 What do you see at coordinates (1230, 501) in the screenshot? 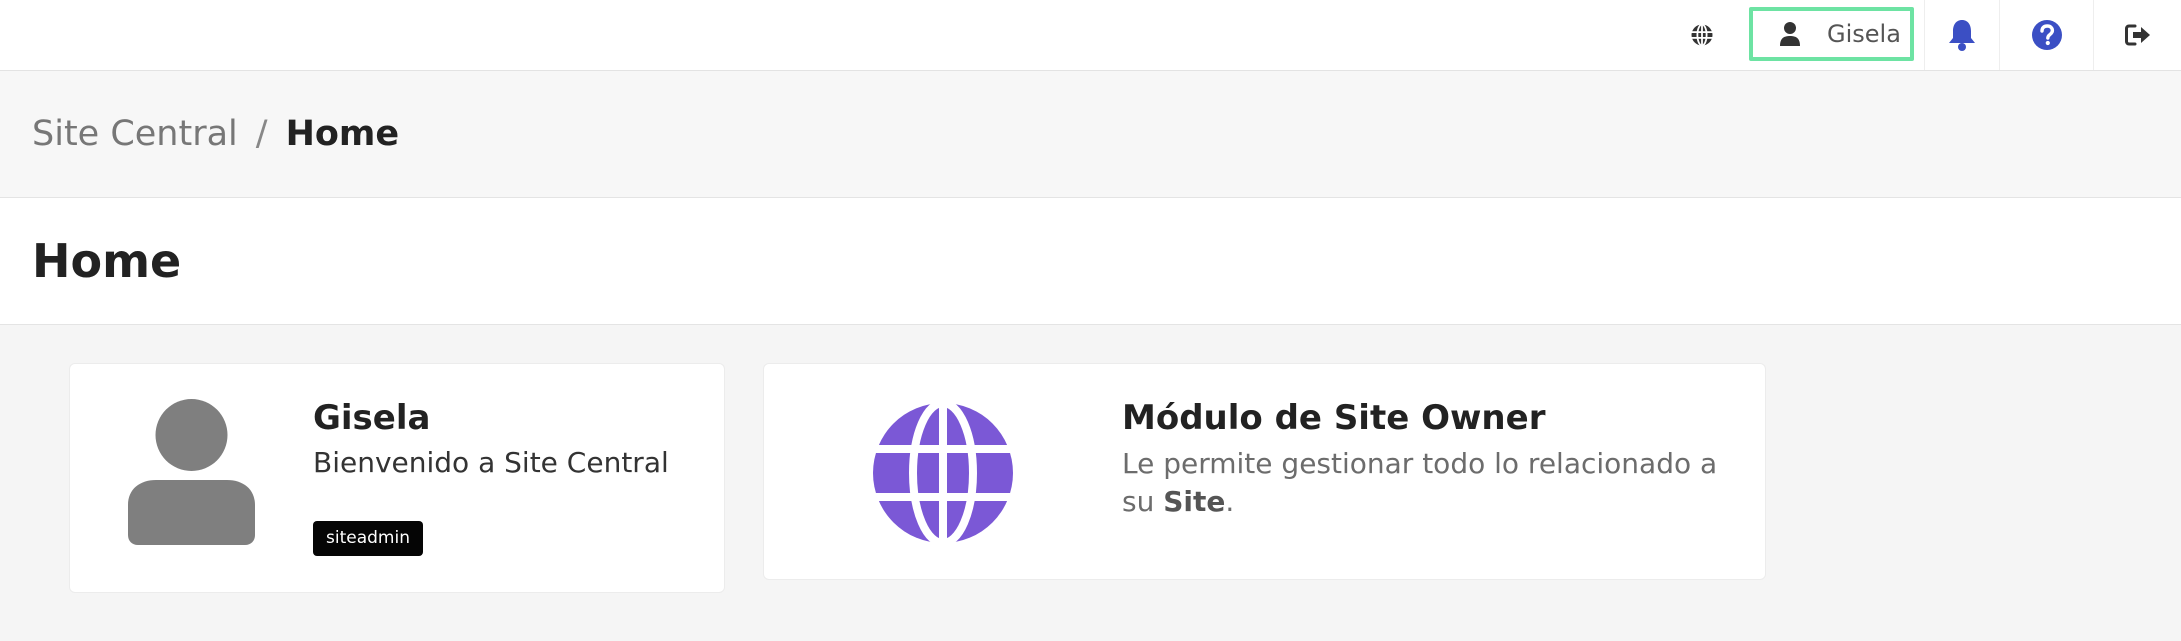
I see `module-description-end: .` at bounding box center [1230, 501].